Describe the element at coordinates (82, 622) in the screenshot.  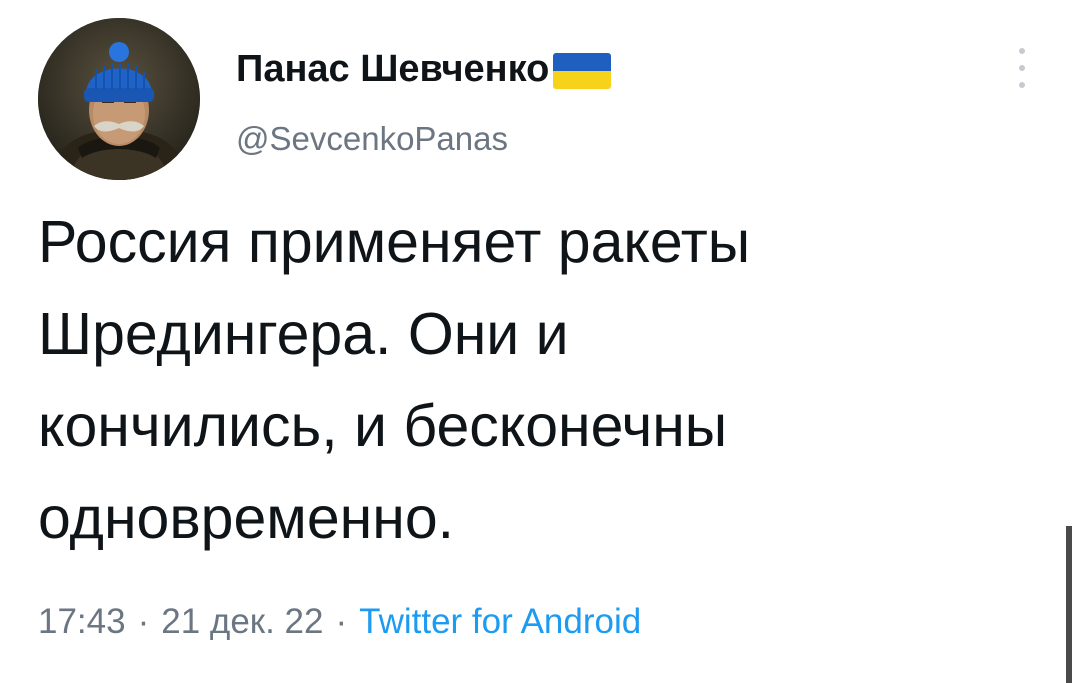
I see `tweet-time: 17:43` at that location.